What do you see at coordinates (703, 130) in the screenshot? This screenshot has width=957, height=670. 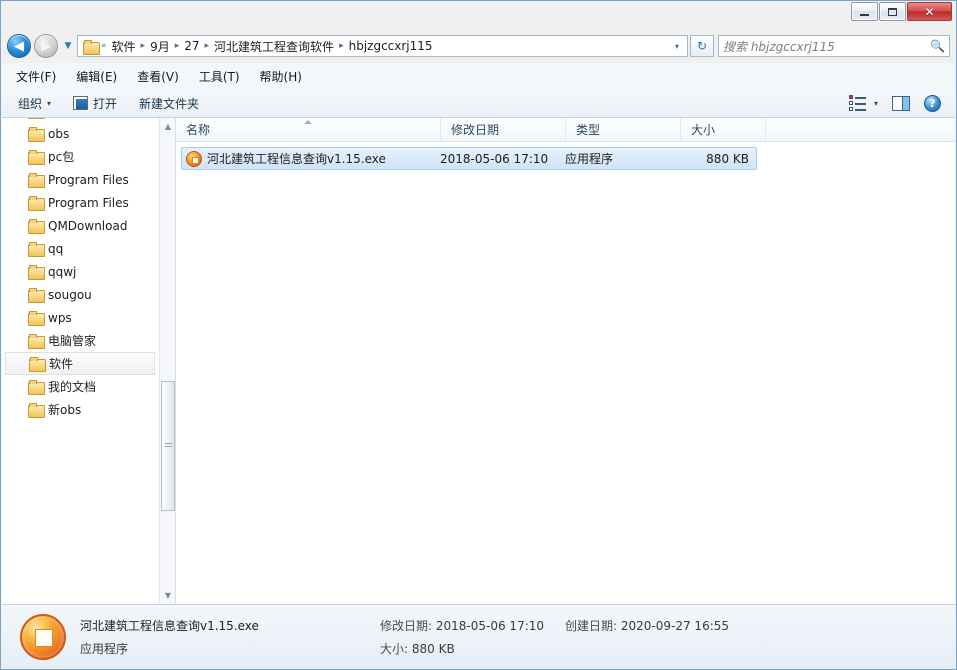 I see `column-label: 大小` at bounding box center [703, 130].